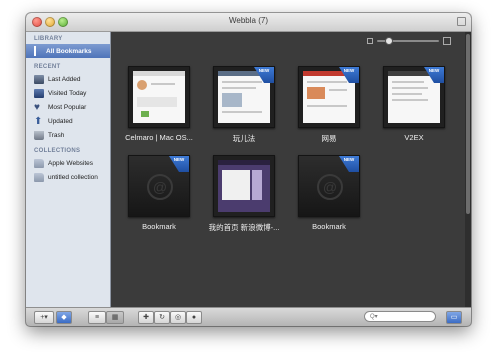  I want to click on sidebar-item-all-bookmarks: All Bookmarks, so click(68, 51).